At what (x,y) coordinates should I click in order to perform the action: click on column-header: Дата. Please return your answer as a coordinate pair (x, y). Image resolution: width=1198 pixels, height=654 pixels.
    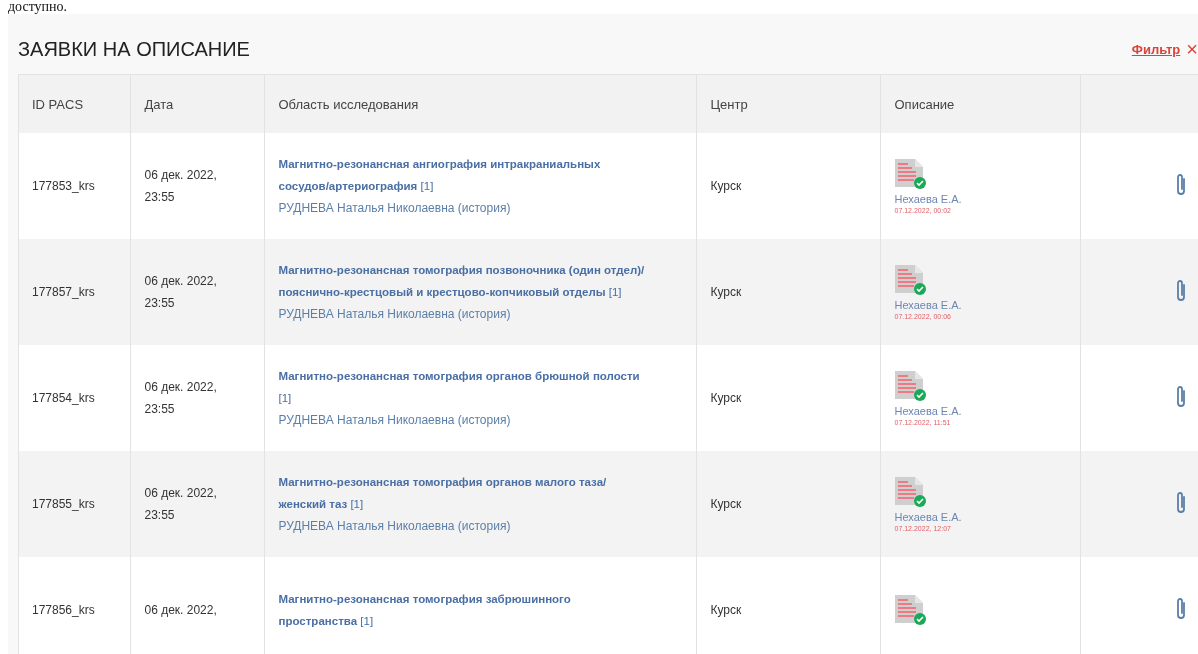
    Looking at the image, I should click on (197, 103).